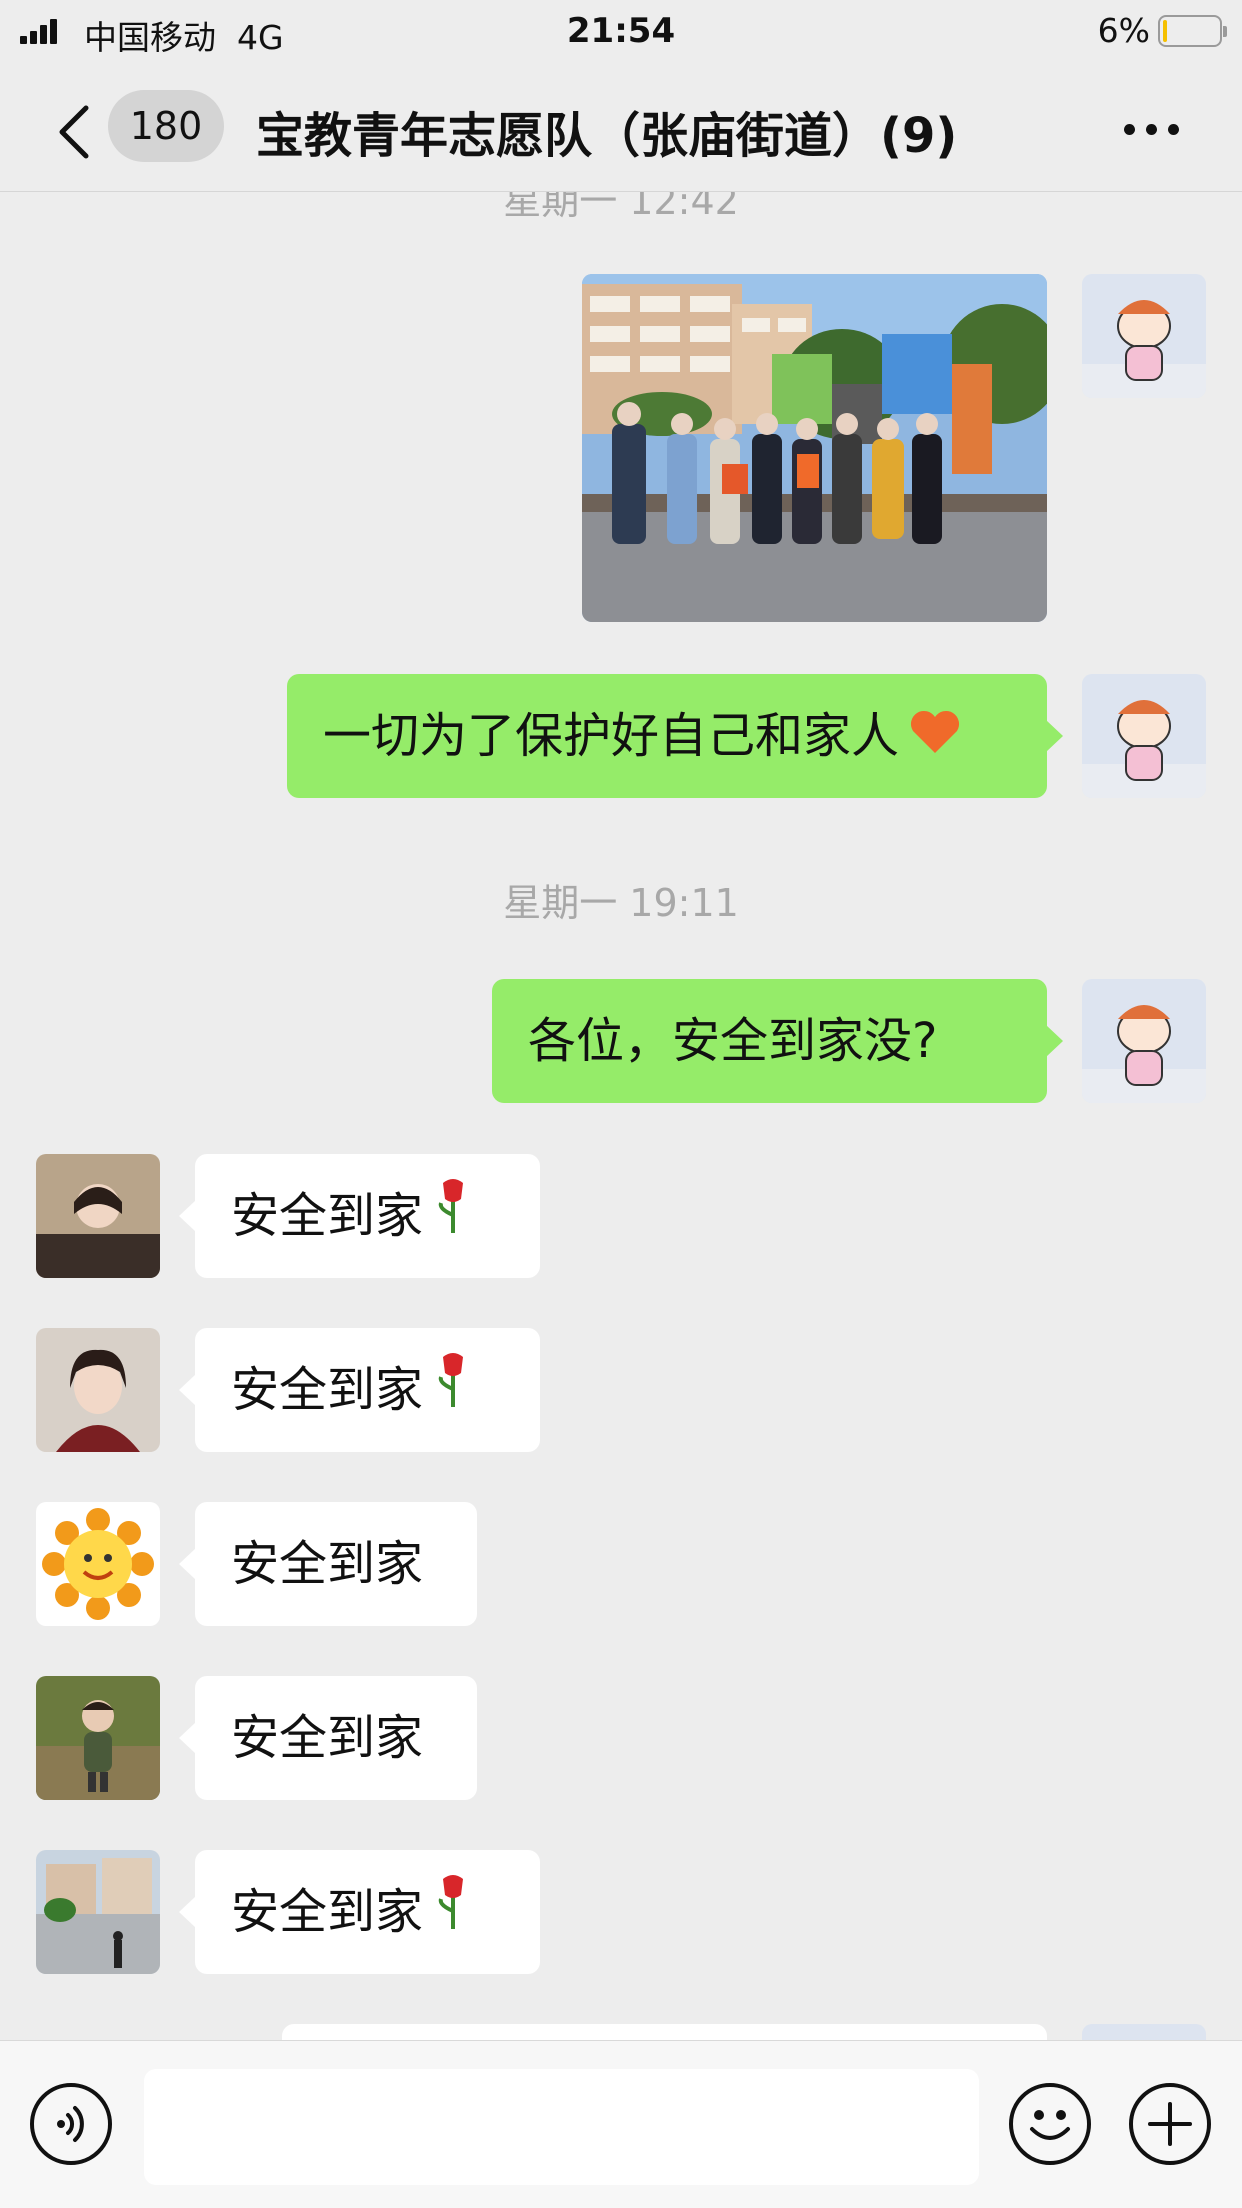 The height and width of the screenshot is (2208, 1242). What do you see at coordinates (814, 448) in the screenshot?
I see `group-photo-image` at bounding box center [814, 448].